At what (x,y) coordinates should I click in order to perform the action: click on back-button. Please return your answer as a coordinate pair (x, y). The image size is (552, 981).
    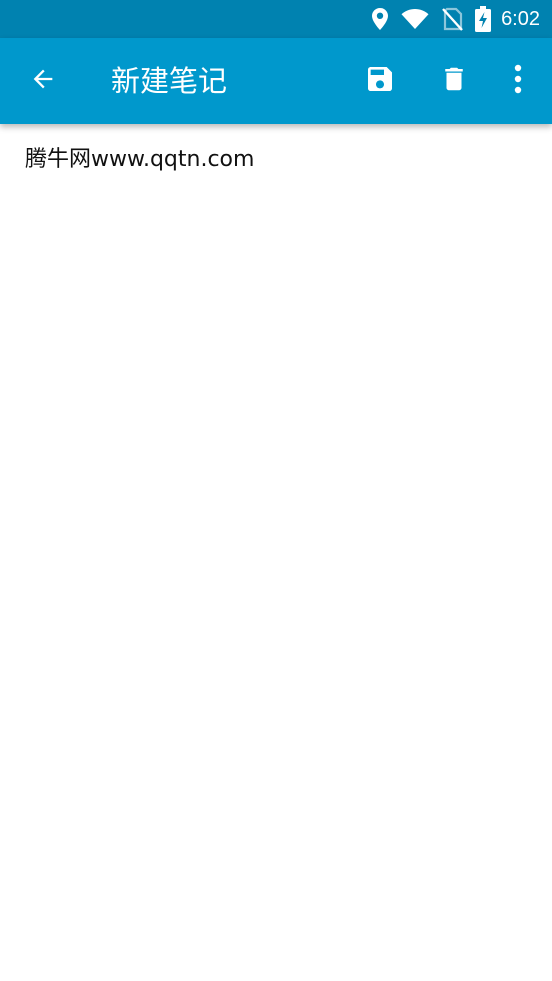
    Looking at the image, I should click on (43, 81).